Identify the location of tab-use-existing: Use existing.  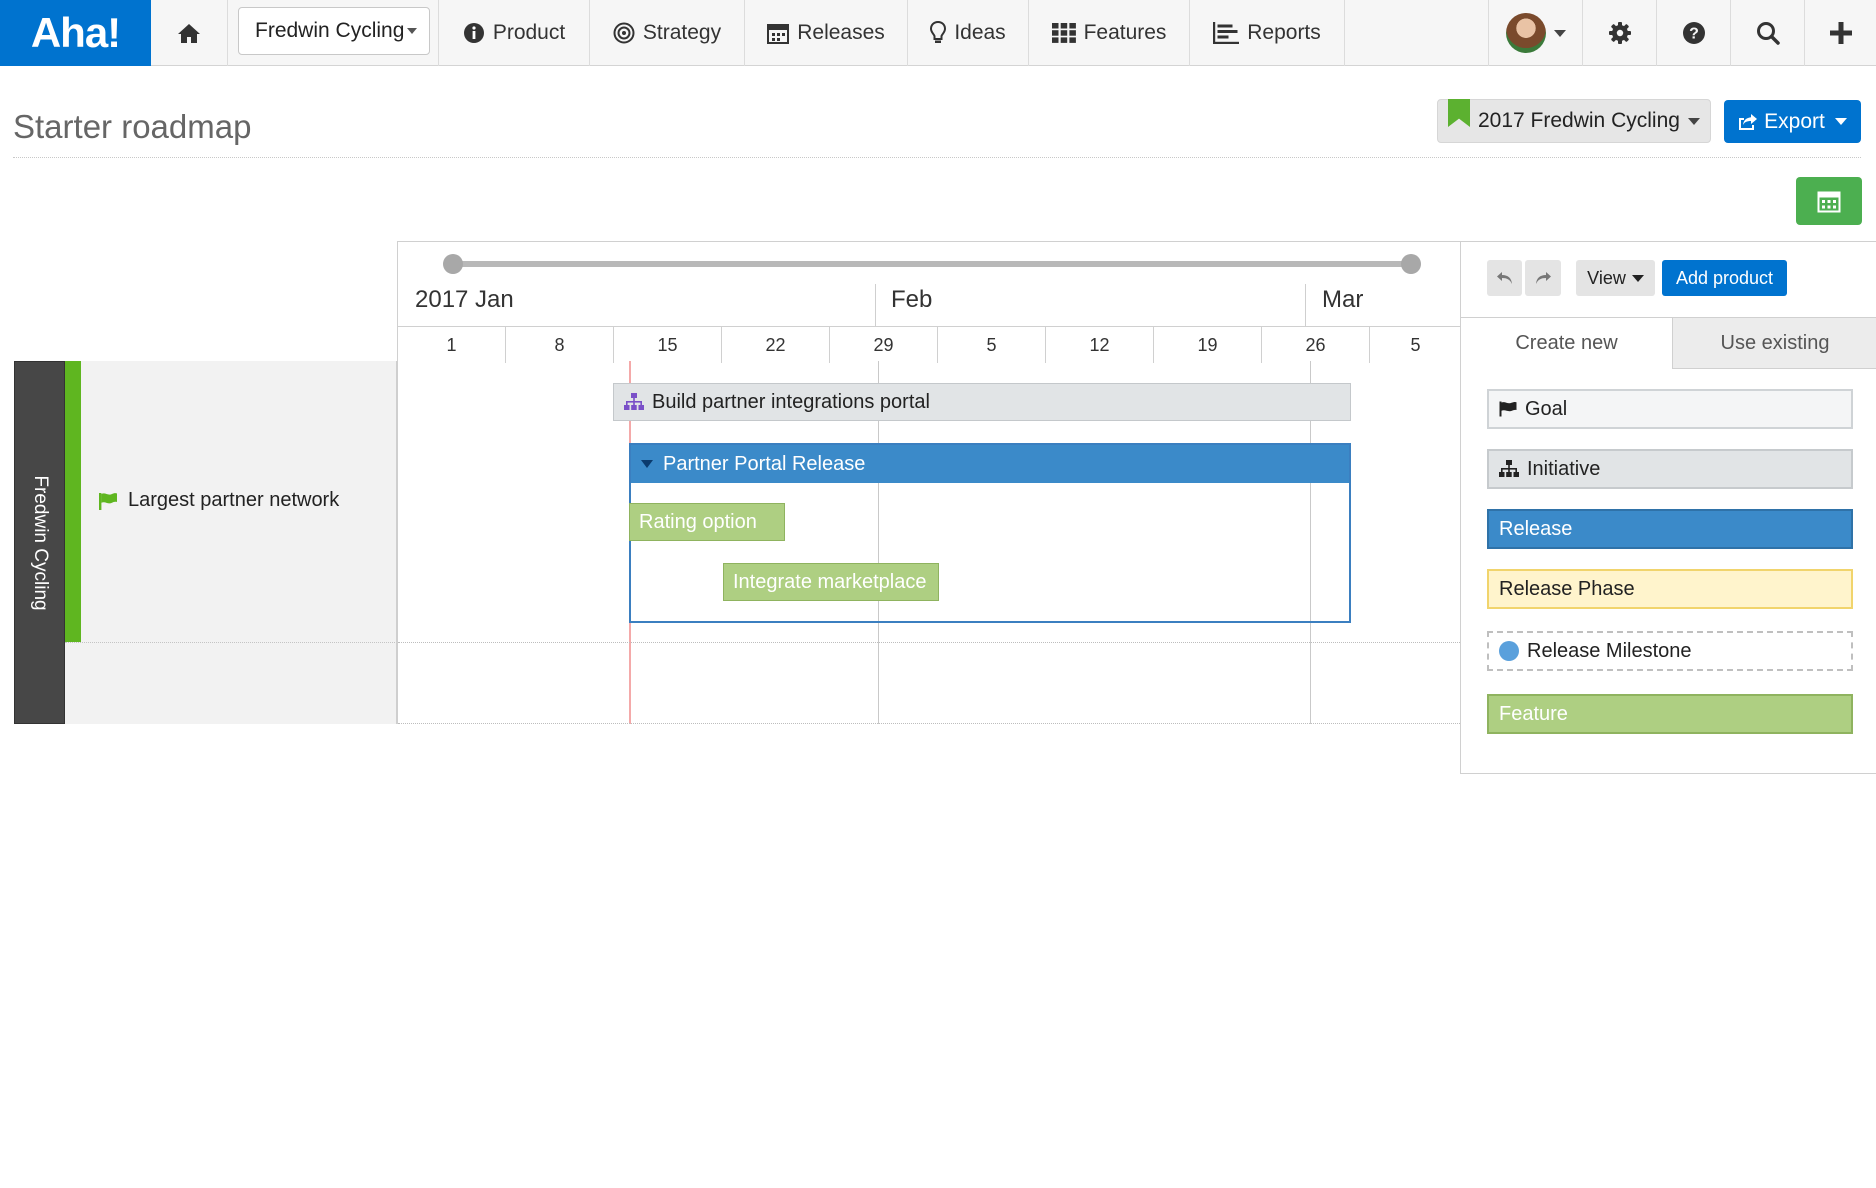
(1774, 343).